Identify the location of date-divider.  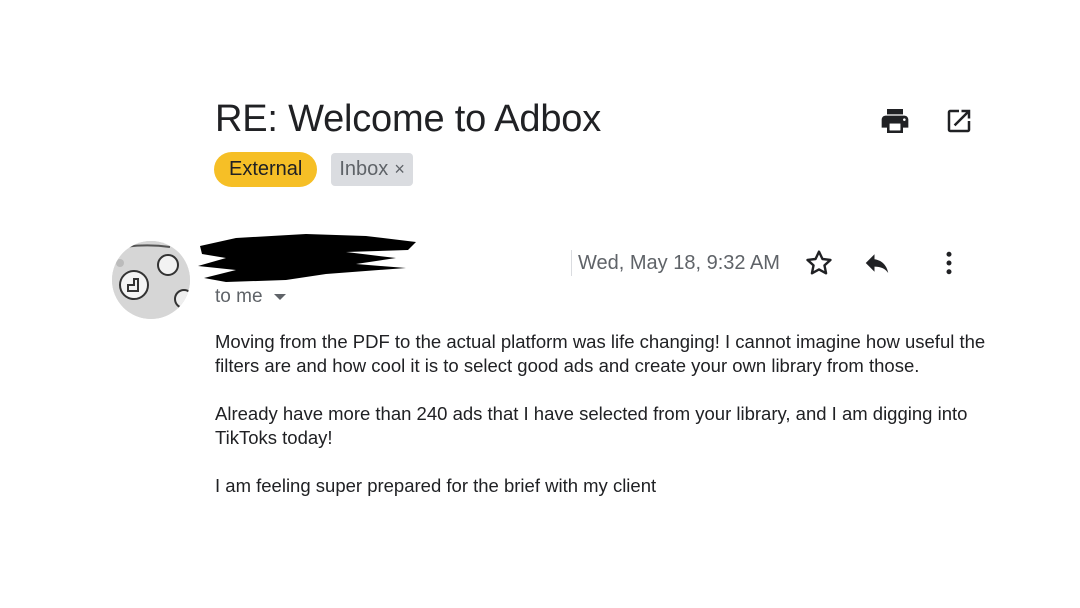
(571, 263).